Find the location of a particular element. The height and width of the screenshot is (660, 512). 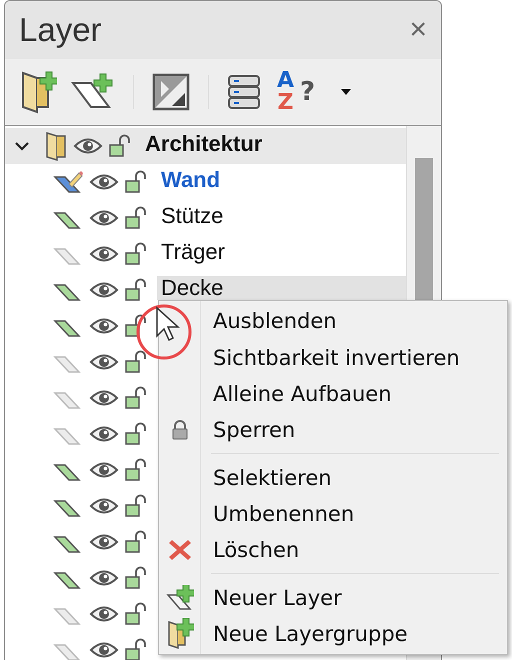

layer-name: Träger is located at coordinates (193, 252).